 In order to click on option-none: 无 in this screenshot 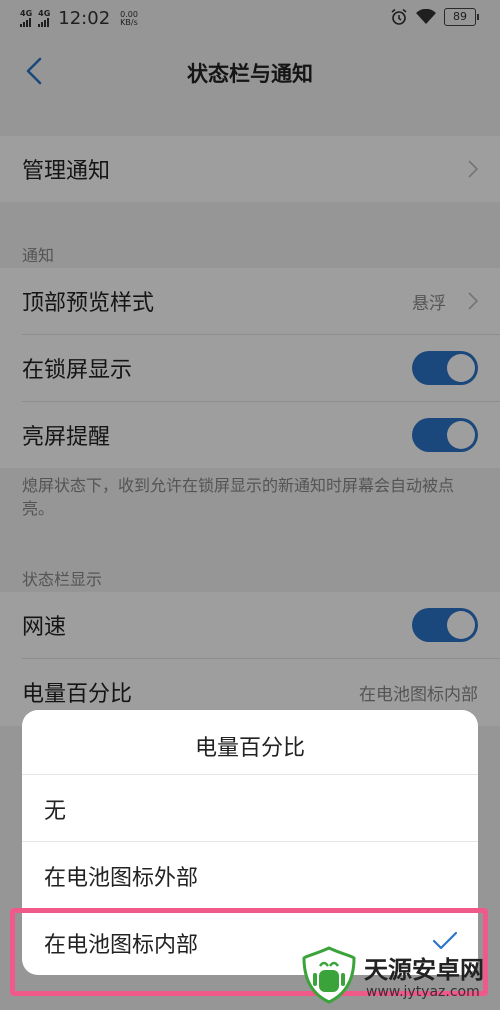, I will do `click(250, 808)`.